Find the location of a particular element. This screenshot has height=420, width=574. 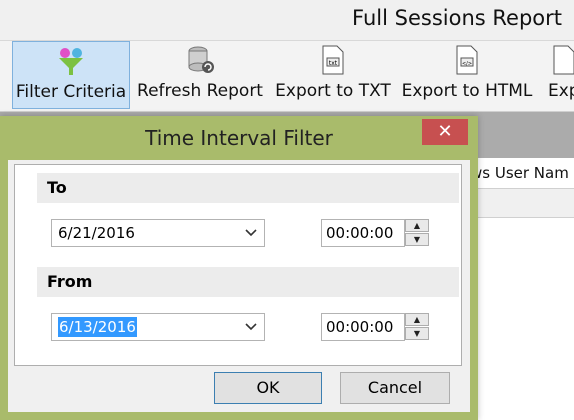

close-button: ✕ is located at coordinates (445, 132).